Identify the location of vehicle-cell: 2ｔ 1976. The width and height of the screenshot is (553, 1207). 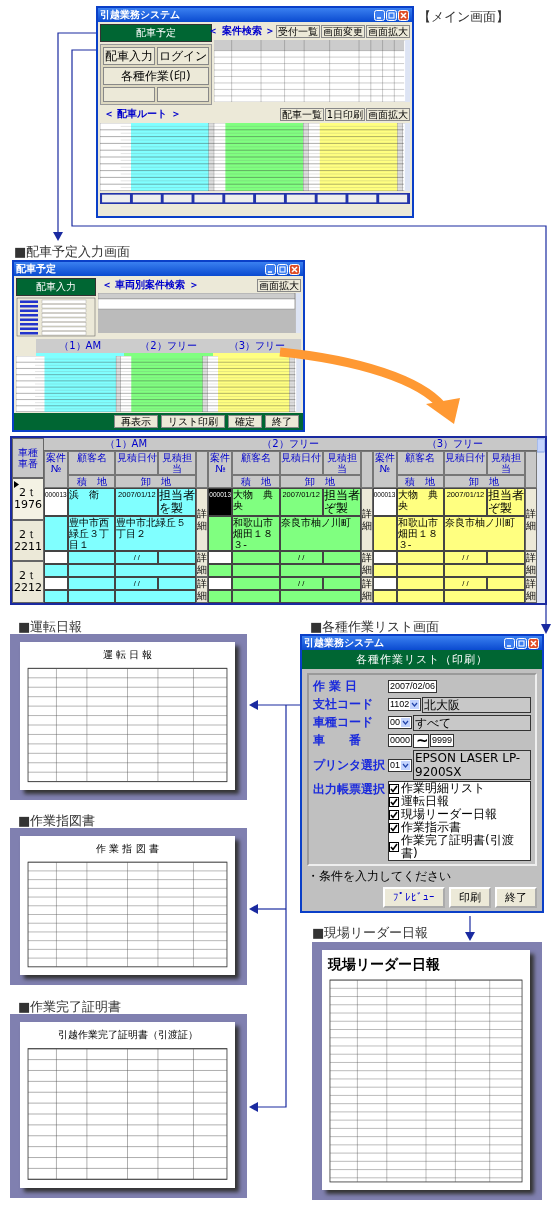
(28, 499).